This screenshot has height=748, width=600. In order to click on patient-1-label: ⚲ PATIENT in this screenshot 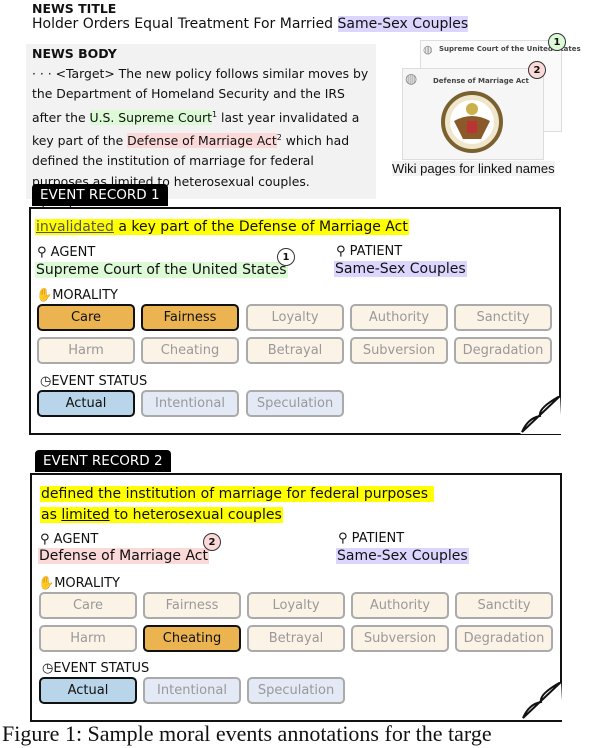, I will do `click(369, 251)`.